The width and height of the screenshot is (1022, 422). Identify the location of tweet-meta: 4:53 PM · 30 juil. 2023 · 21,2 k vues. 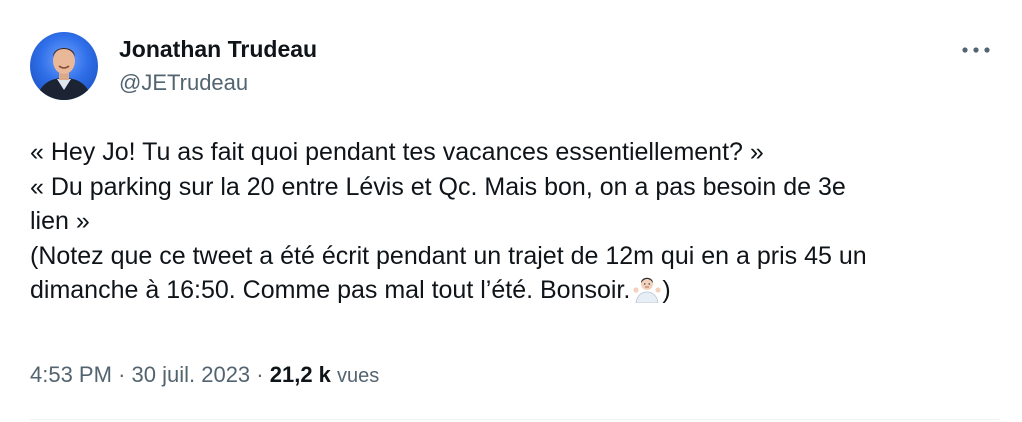
(204, 375).